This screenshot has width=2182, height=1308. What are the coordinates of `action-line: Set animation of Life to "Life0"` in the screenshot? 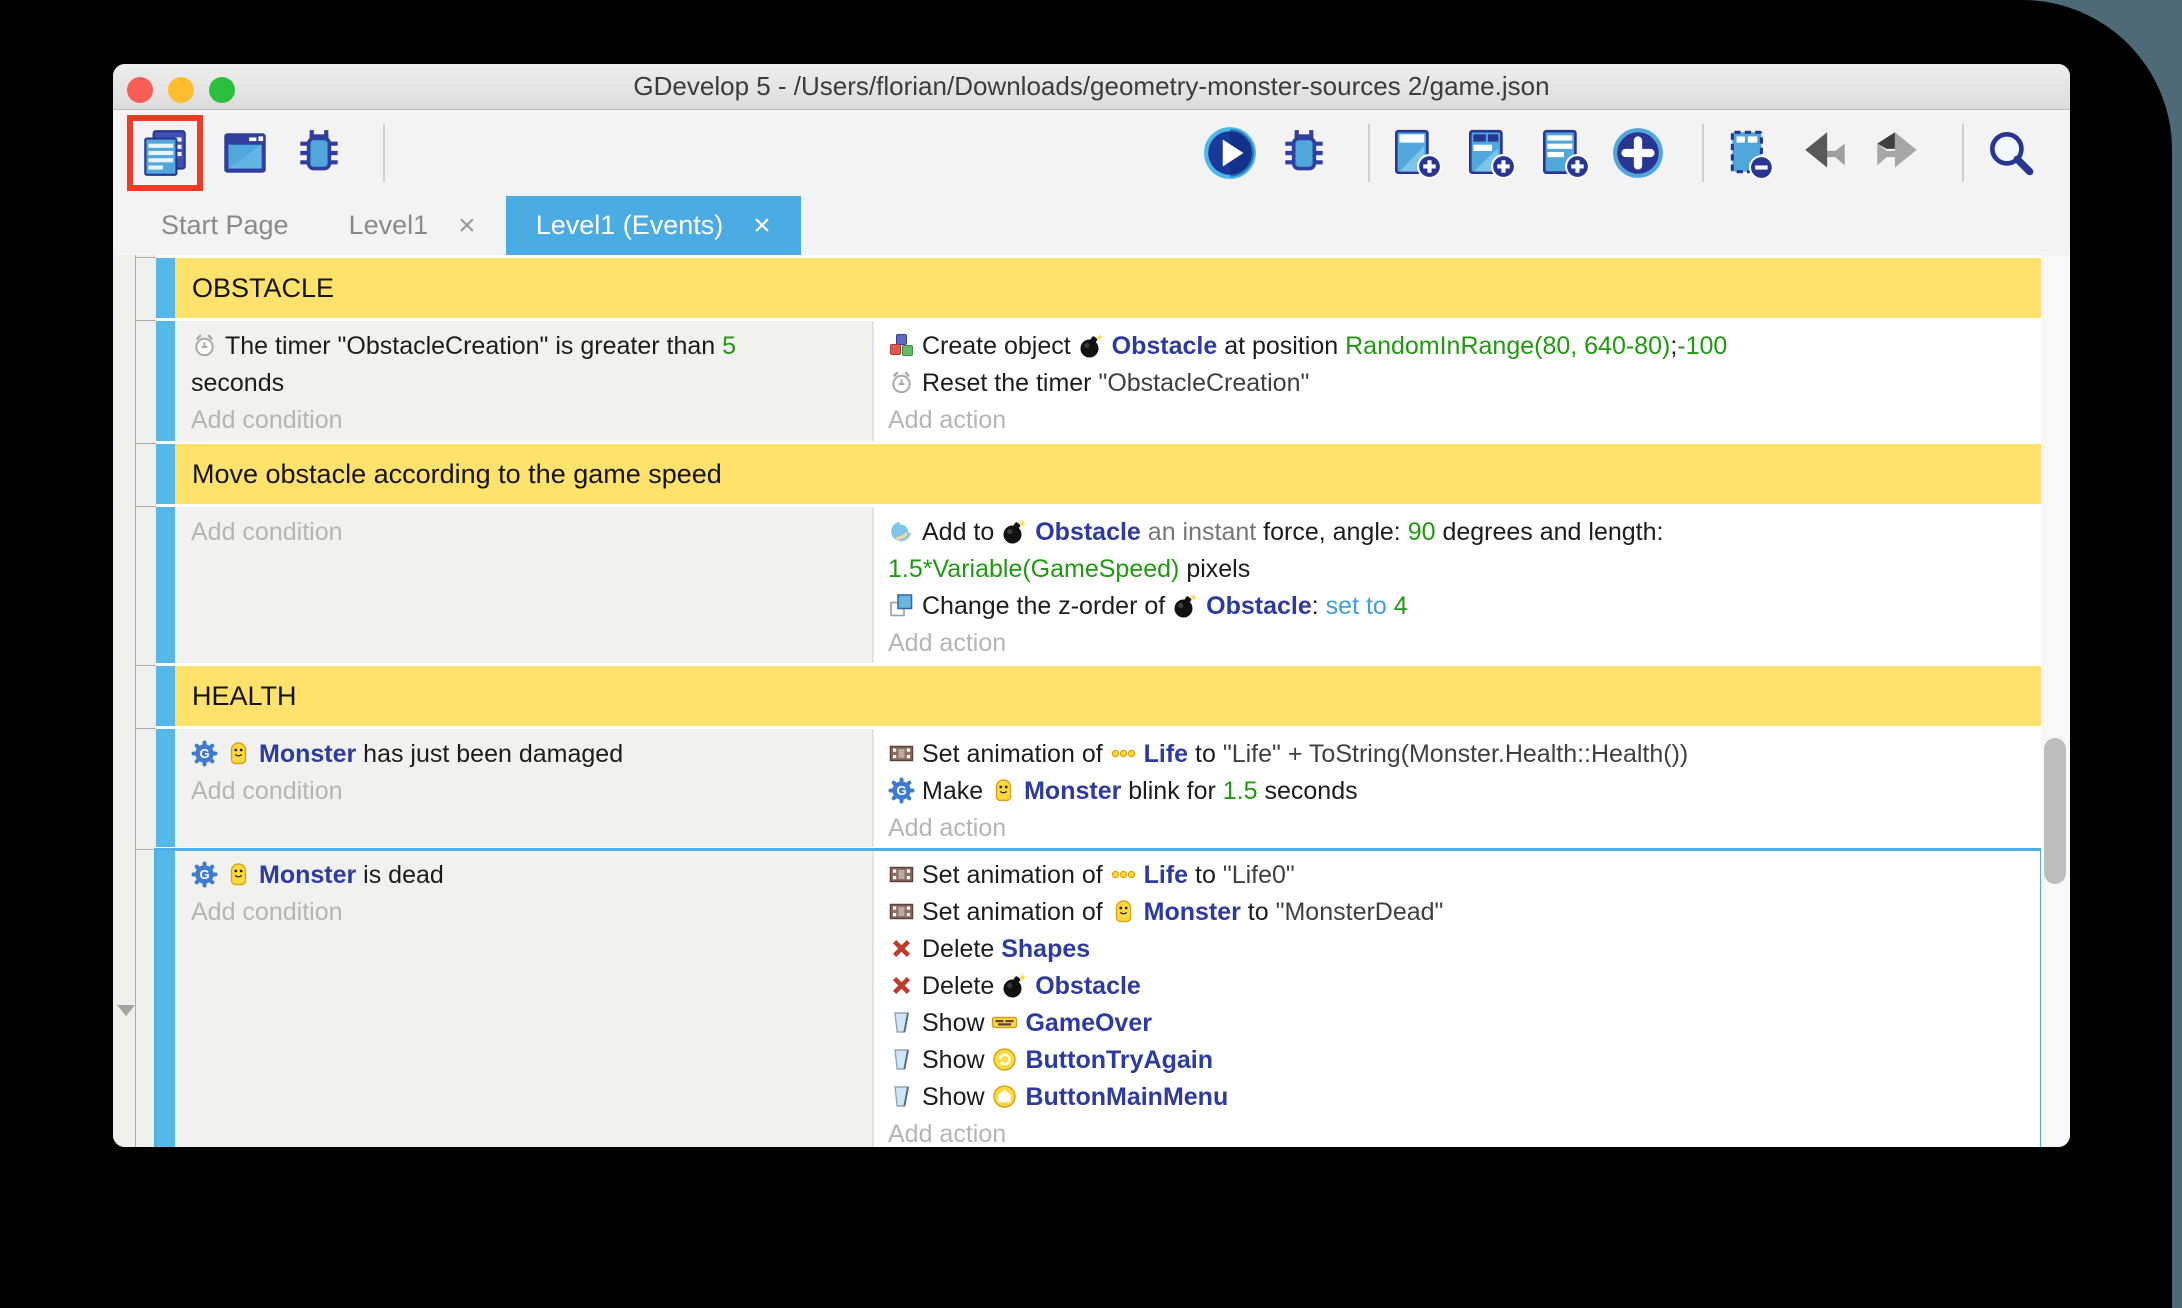 It's located at (1459, 875).